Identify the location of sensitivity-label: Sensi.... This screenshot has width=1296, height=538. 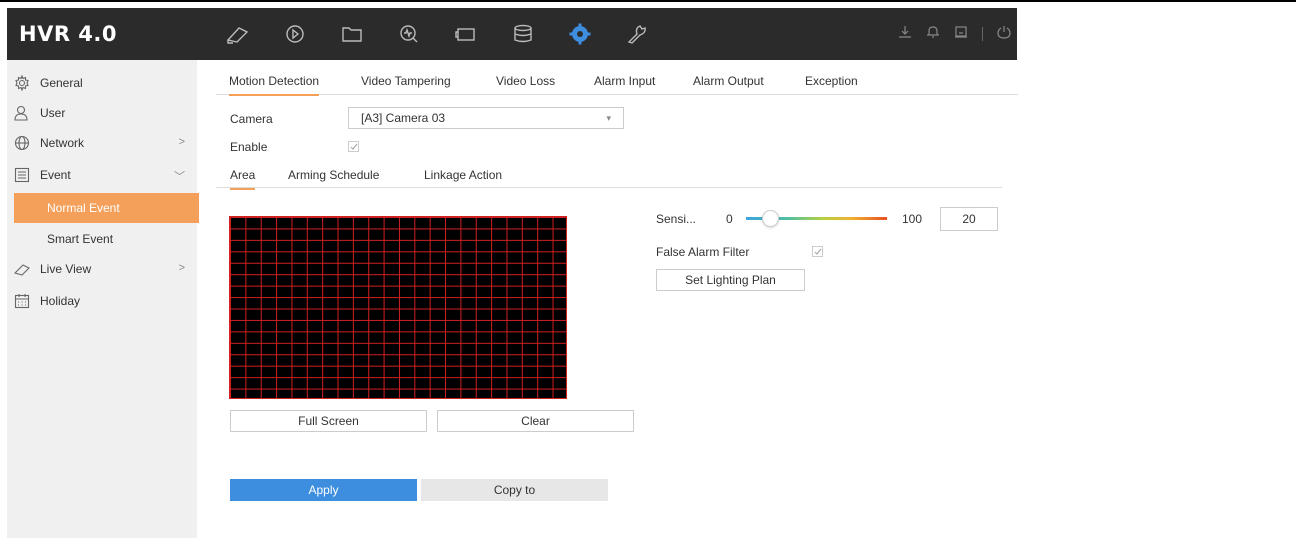
(676, 219).